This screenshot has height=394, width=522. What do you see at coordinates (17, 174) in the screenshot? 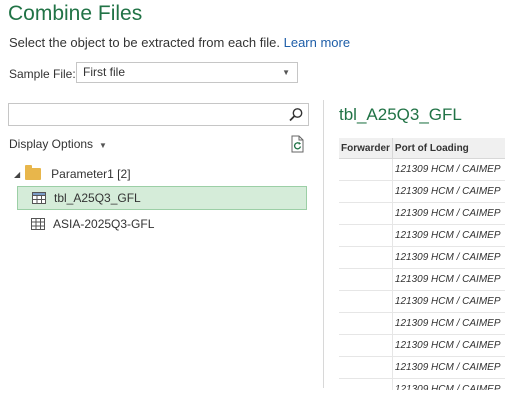
I see `collapse-triangle-icon: ◢` at bounding box center [17, 174].